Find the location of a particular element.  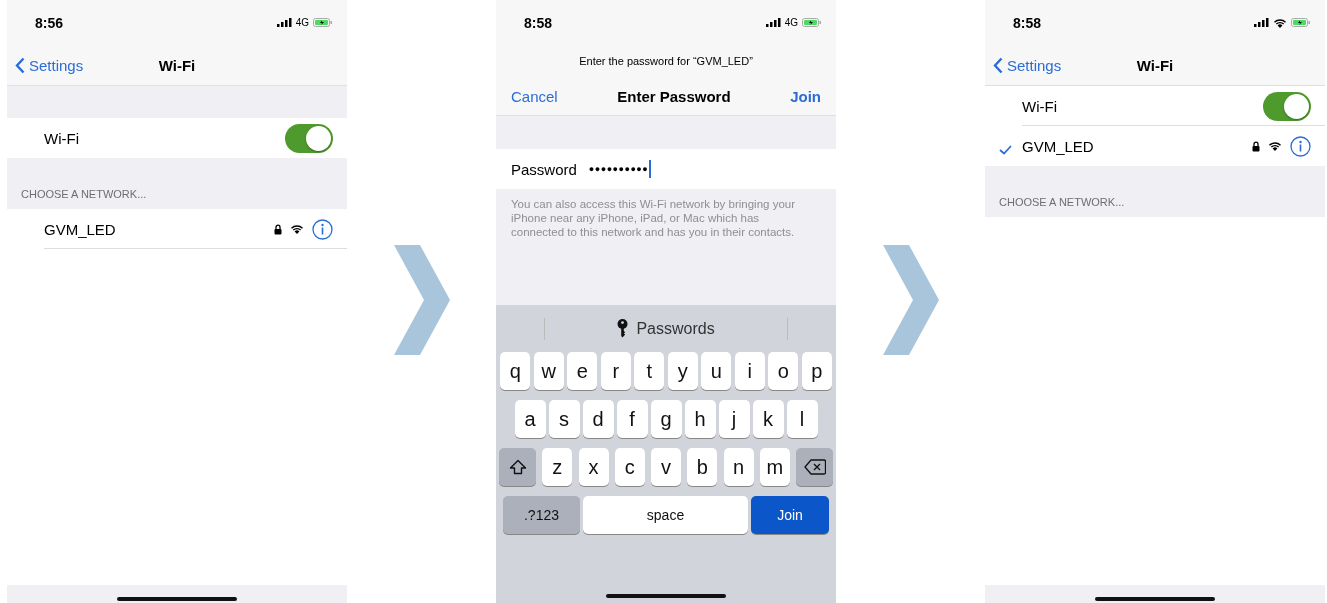

letter-key: i is located at coordinates (749, 371).